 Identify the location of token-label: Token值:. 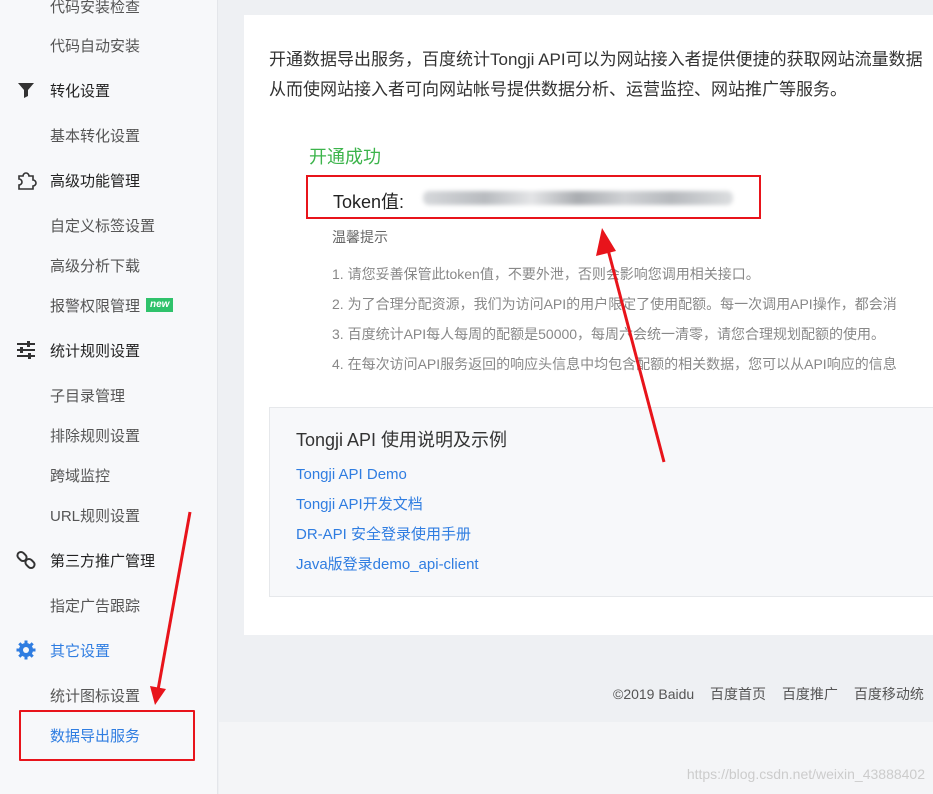
(369, 202).